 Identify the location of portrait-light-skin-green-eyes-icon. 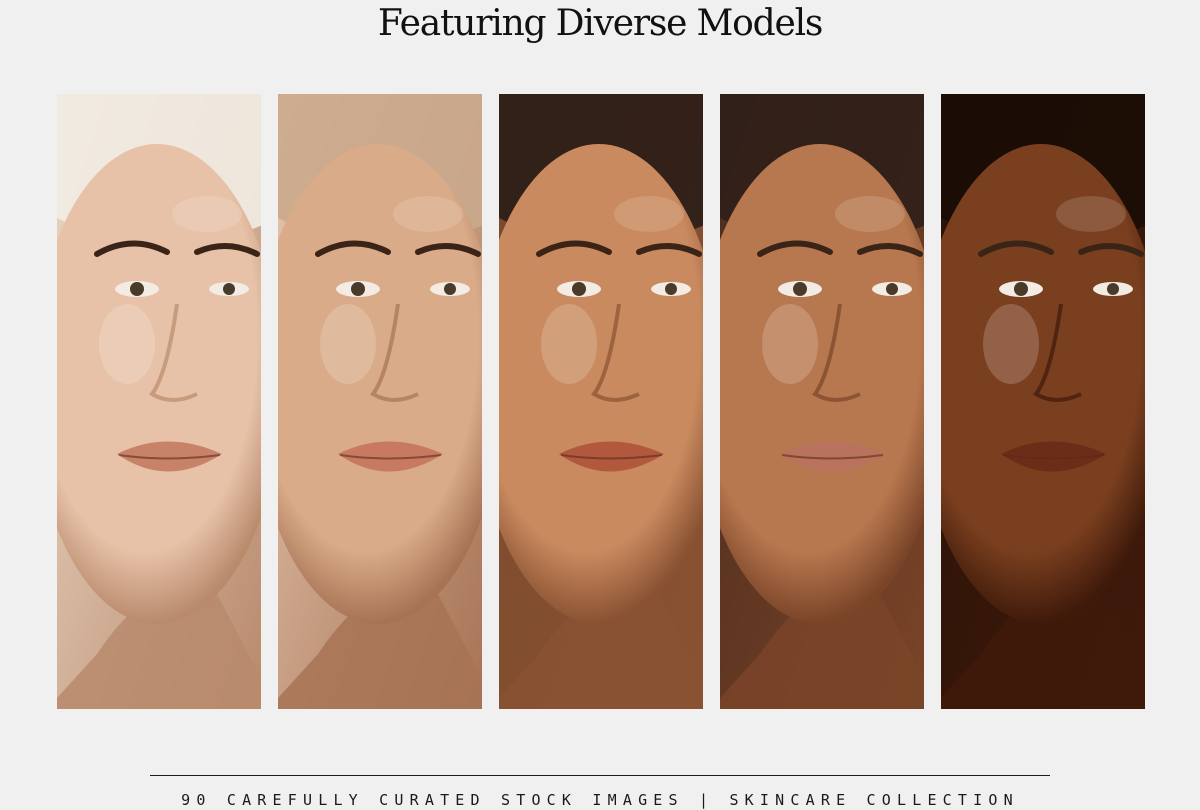
(380, 401).